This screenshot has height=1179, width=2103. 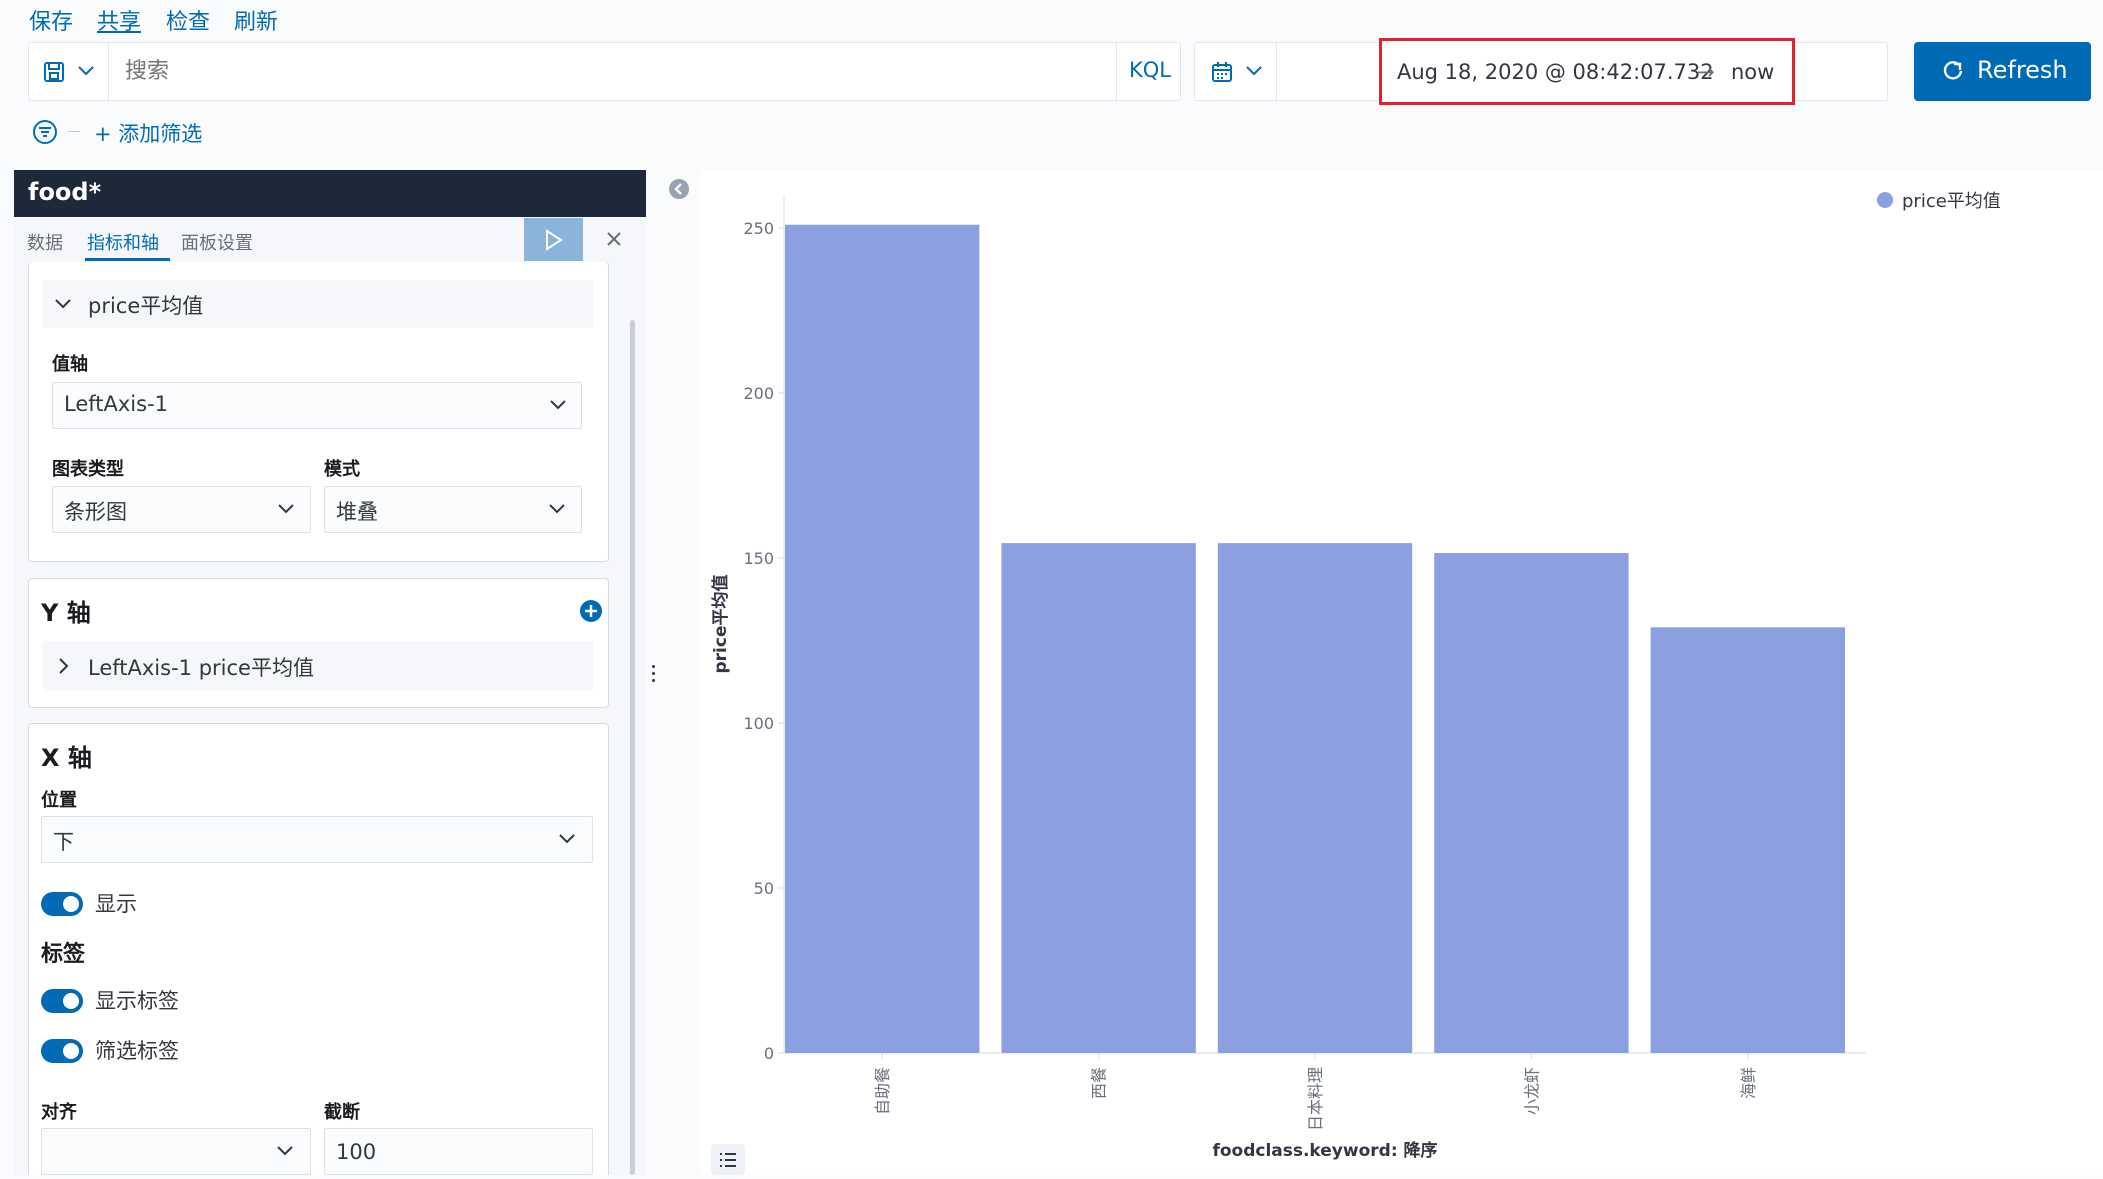 I want to click on value-axis-value: LeftAxis-1, so click(x=116, y=404).